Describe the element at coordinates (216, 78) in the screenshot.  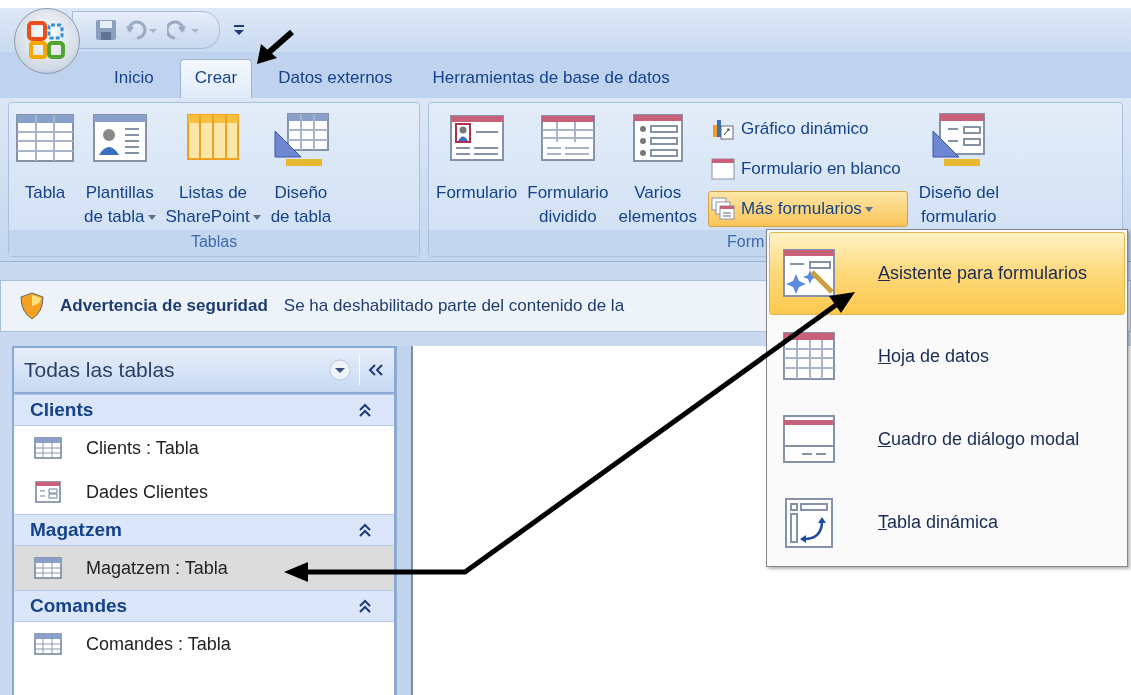
I see `ribbon-tab: Crear` at that location.